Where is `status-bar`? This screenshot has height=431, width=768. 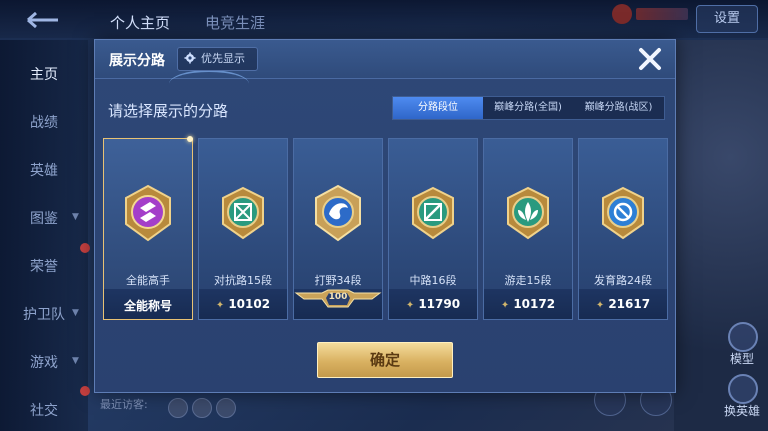
status-bar is located at coordinates (662, 14).